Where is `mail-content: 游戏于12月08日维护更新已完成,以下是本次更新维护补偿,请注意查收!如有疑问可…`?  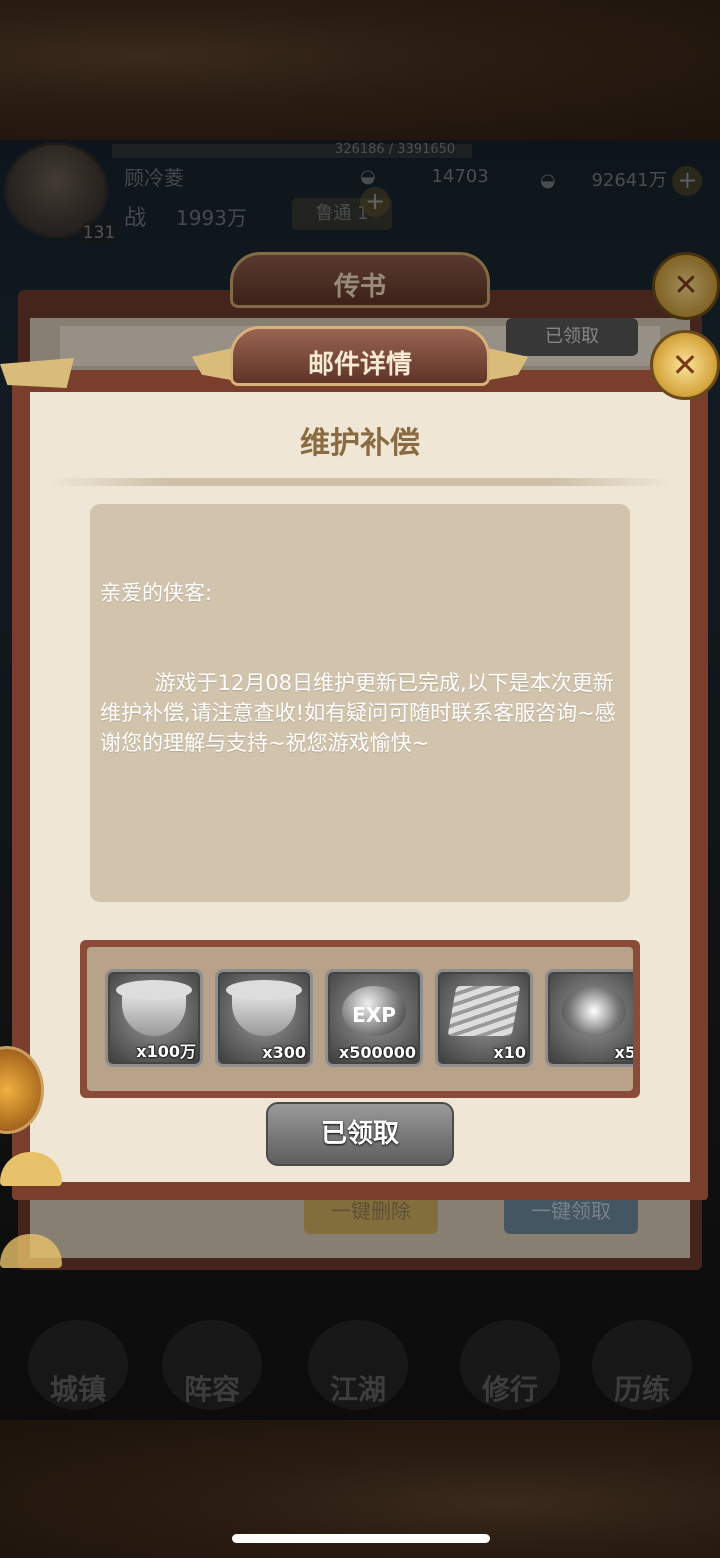
mail-content: 游戏于12月08日维护更新已完成,以下是本次更新维护补偿,请注意查收!如有疑问可… is located at coordinates (358, 713).